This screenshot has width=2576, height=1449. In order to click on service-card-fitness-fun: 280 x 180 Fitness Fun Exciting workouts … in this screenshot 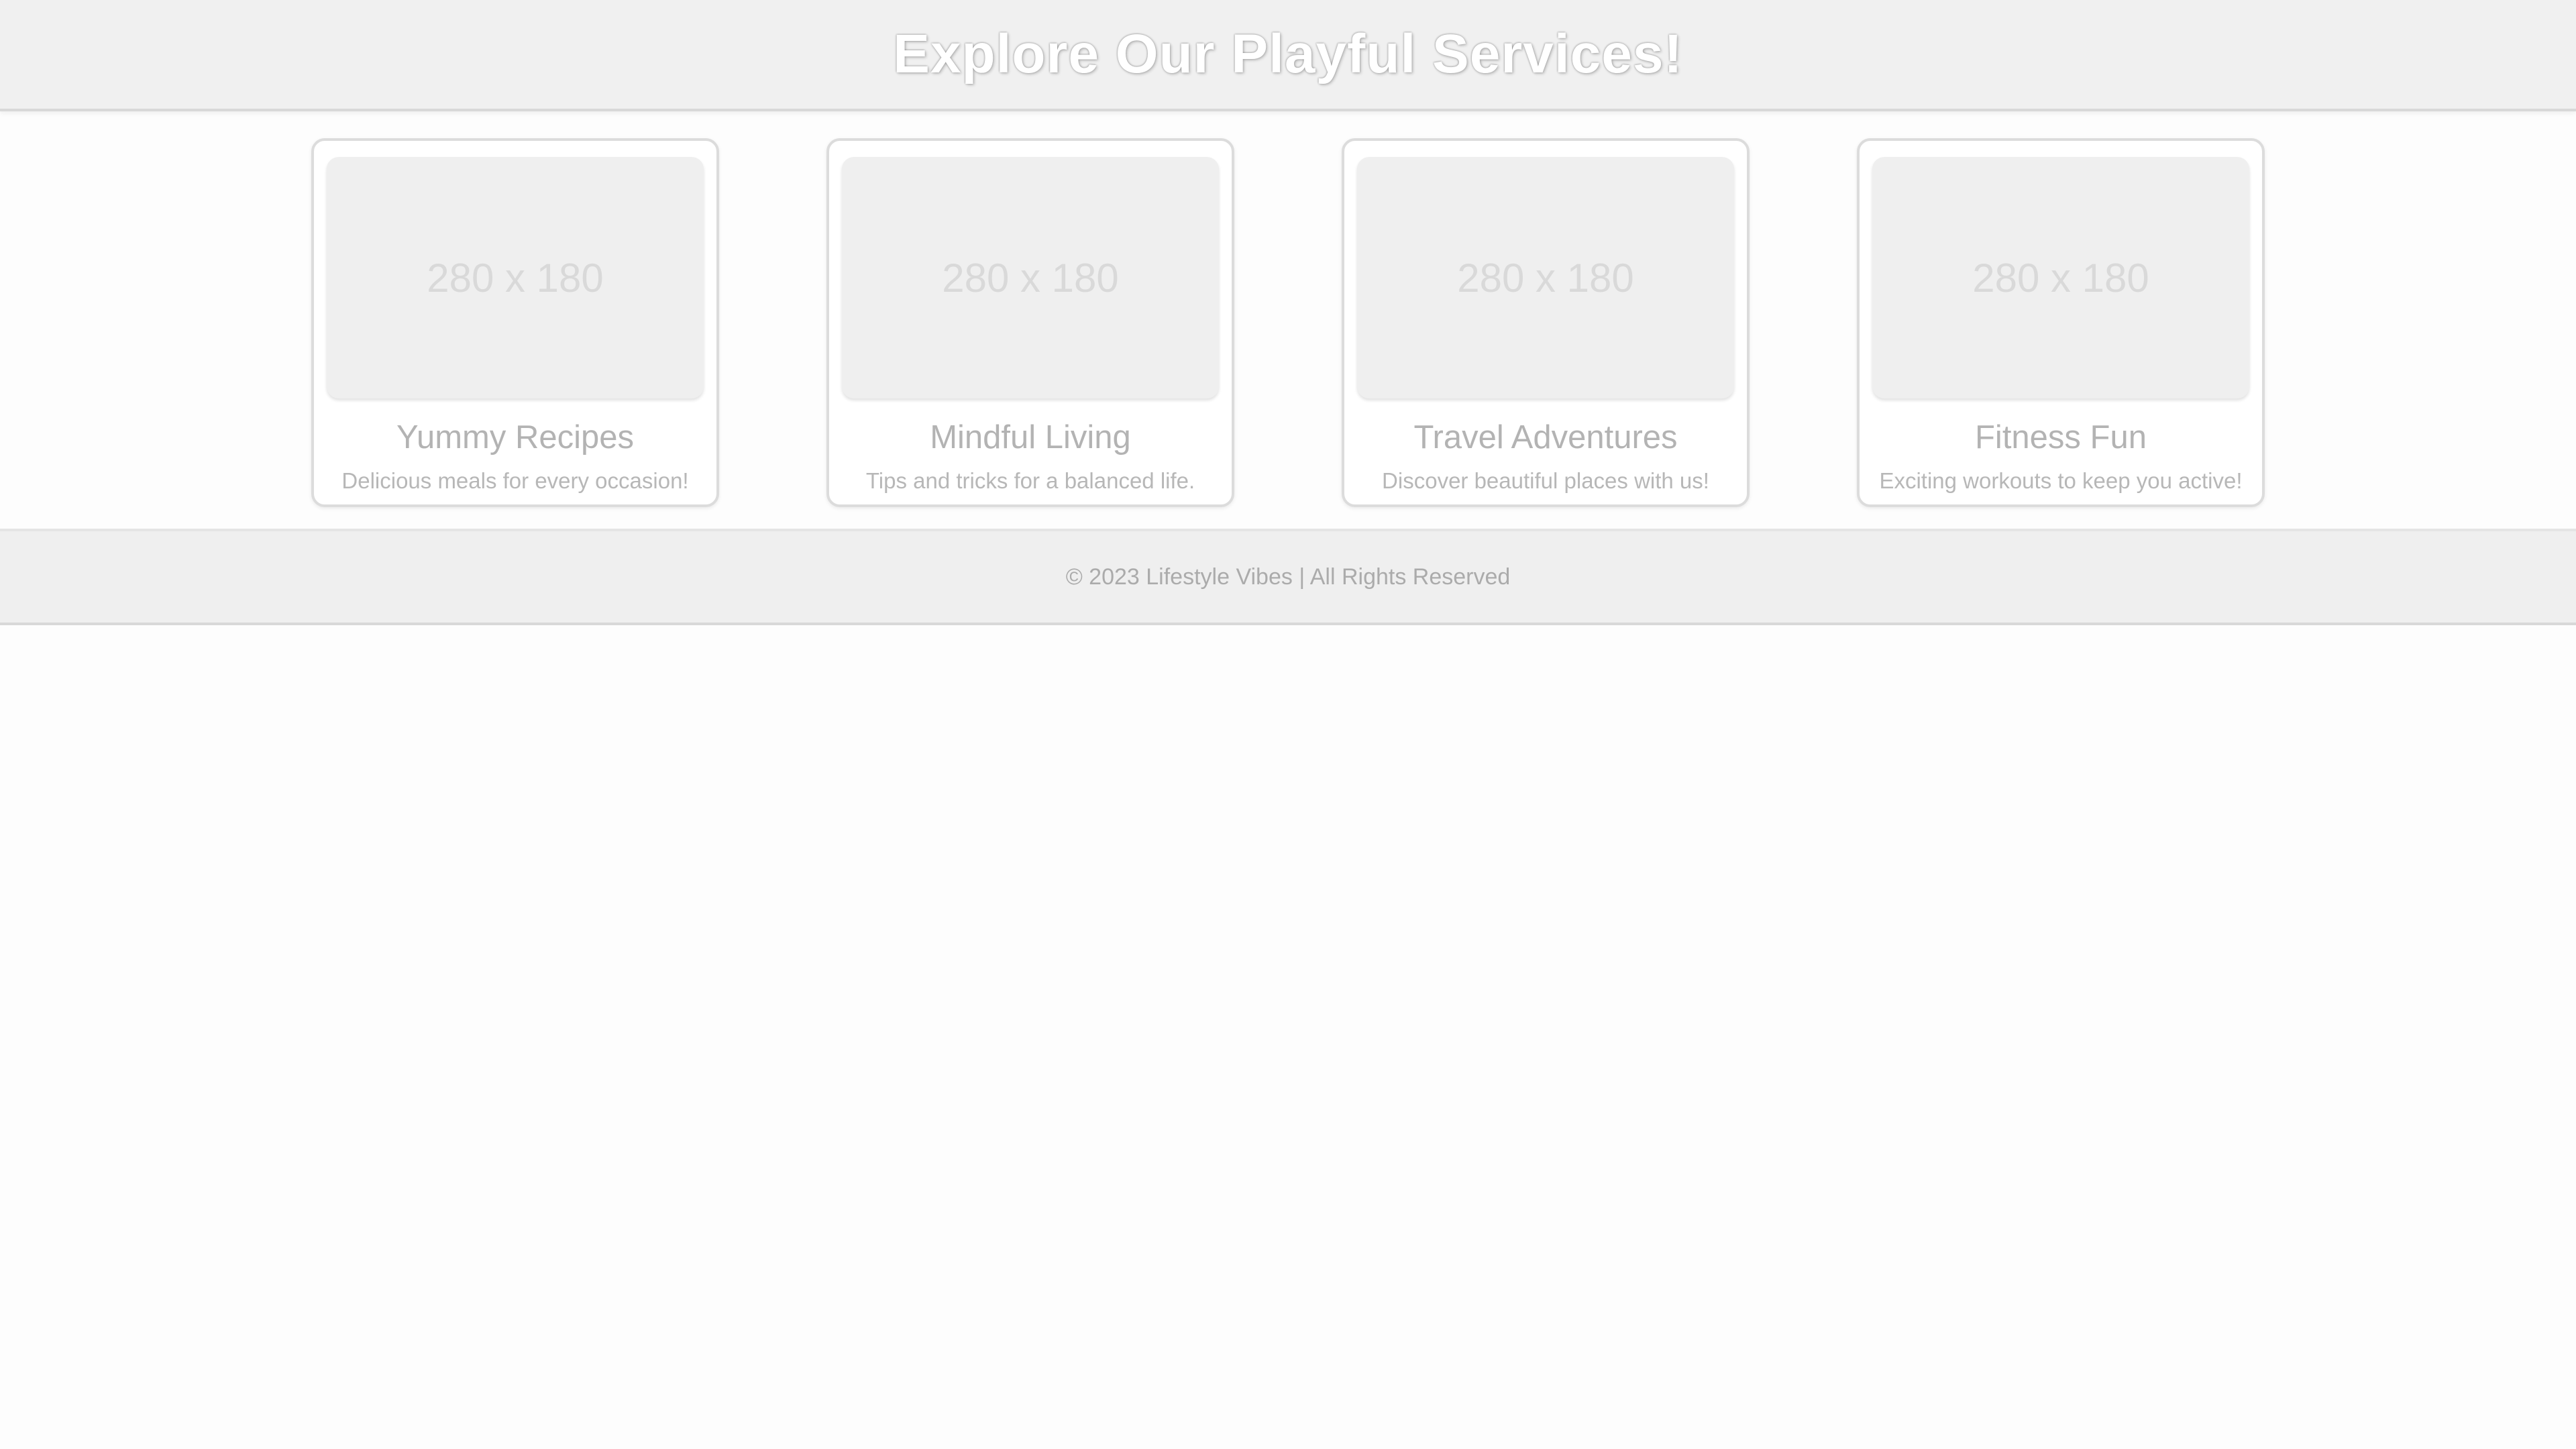, I will do `click(2061, 322)`.